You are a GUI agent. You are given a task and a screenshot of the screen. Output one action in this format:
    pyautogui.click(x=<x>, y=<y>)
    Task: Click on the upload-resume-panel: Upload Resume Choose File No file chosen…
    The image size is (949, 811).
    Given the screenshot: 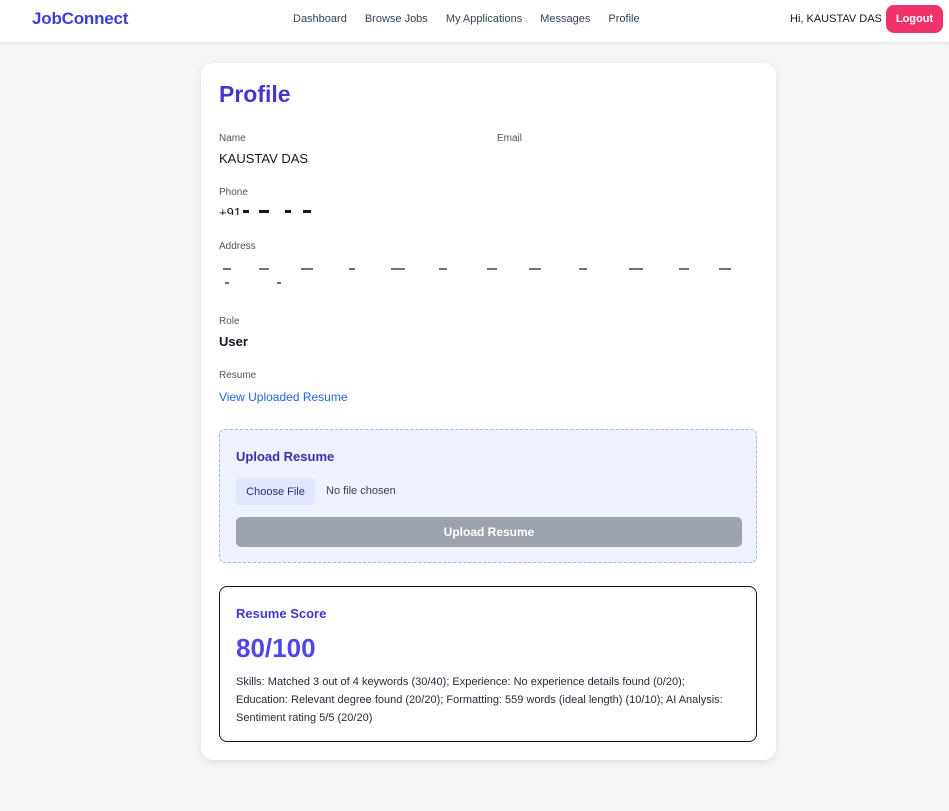 What is the action you would take?
    pyautogui.click(x=488, y=496)
    